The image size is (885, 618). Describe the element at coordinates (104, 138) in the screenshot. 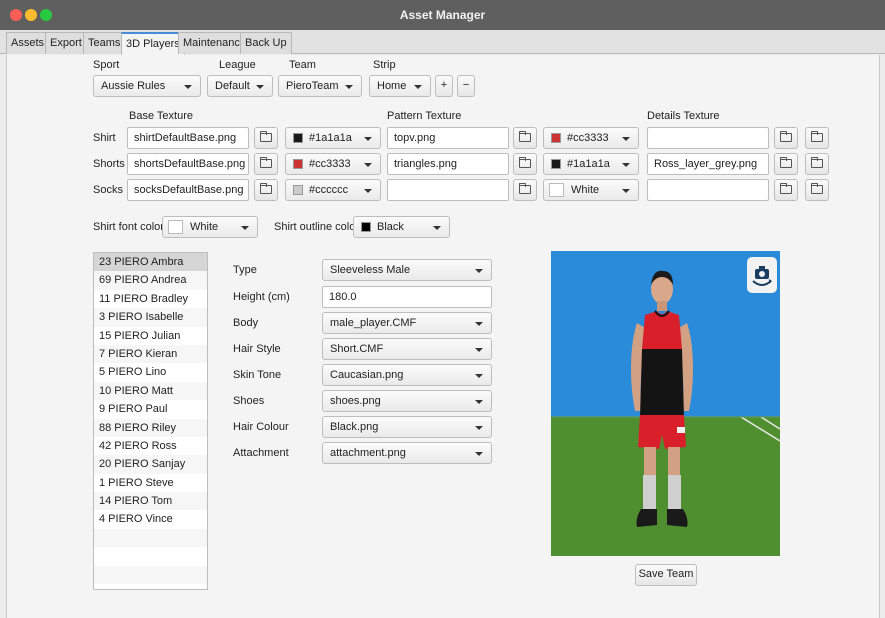

I see `texture-row-label: Shirt` at that location.